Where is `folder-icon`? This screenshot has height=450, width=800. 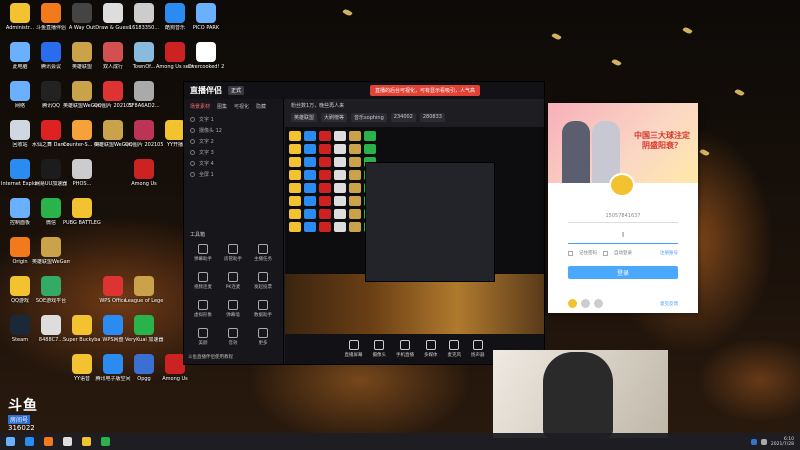
folder-icon is located at coordinates (86, 441).